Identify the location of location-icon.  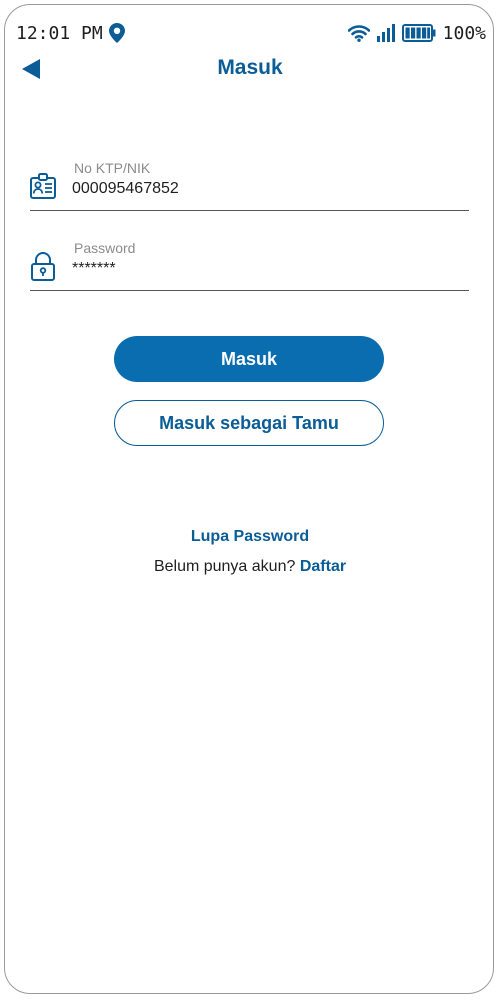
(116, 33).